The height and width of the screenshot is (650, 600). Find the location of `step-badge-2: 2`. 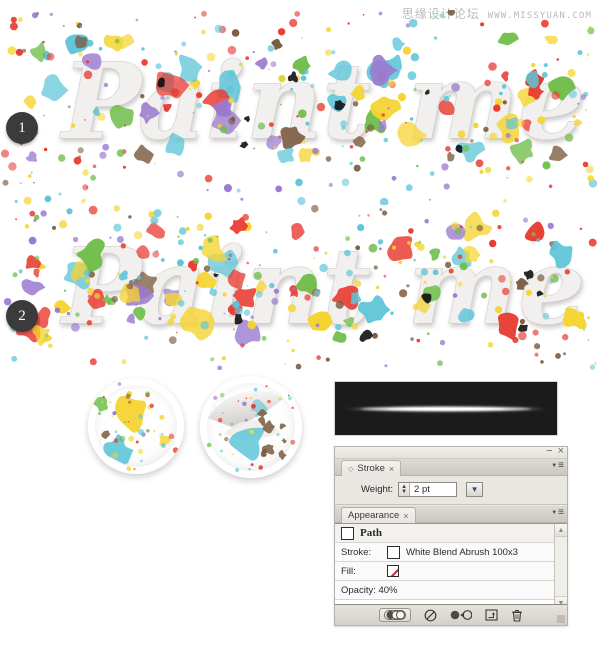

step-badge-2: 2 is located at coordinates (22, 316).